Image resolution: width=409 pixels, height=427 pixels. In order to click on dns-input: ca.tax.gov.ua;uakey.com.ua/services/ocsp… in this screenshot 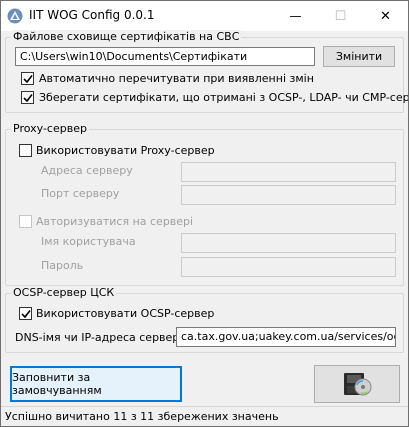, I will do `click(286, 337)`.